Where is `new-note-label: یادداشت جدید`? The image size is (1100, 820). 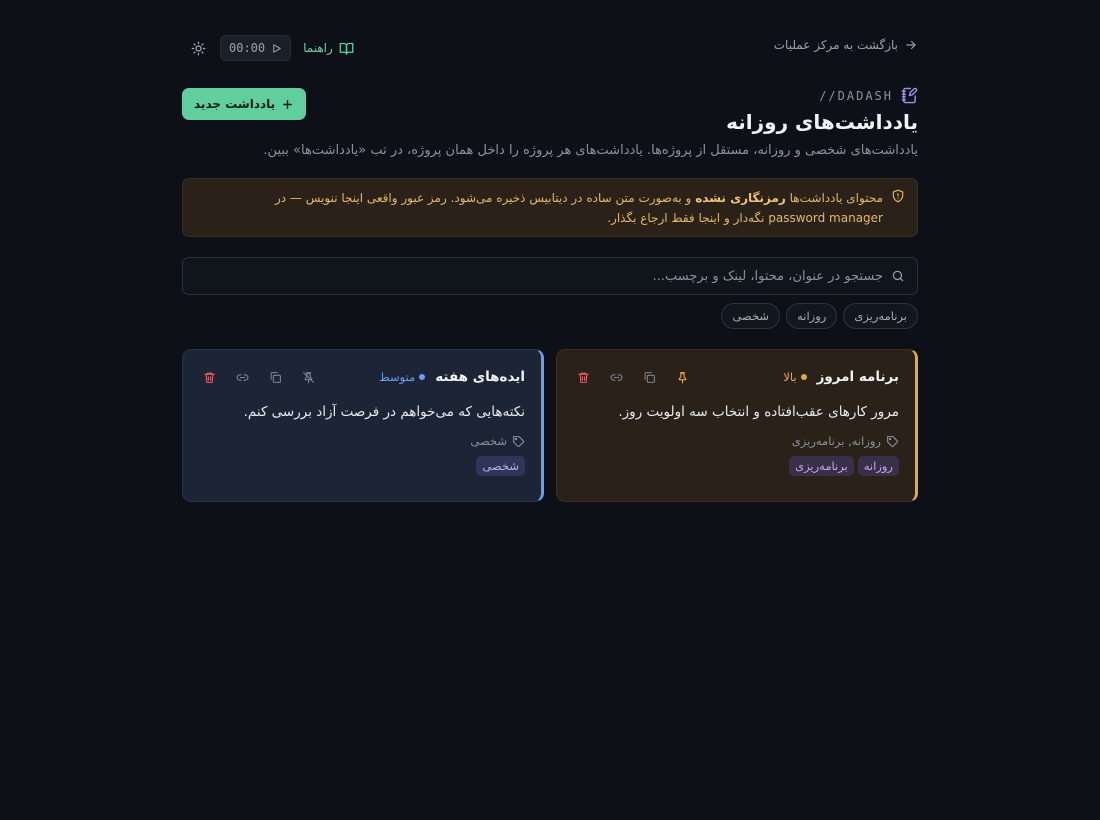 new-note-label: یادداشت جدید is located at coordinates (235, 104).